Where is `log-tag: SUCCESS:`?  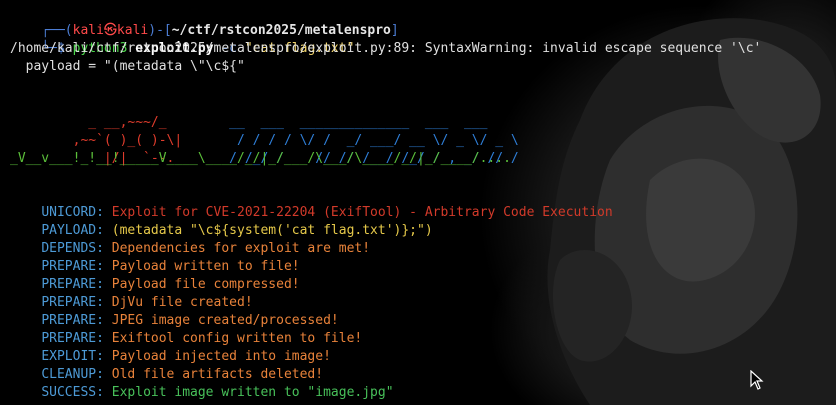 log-tag: SUCCESS: is located at coordinates (72, 392).